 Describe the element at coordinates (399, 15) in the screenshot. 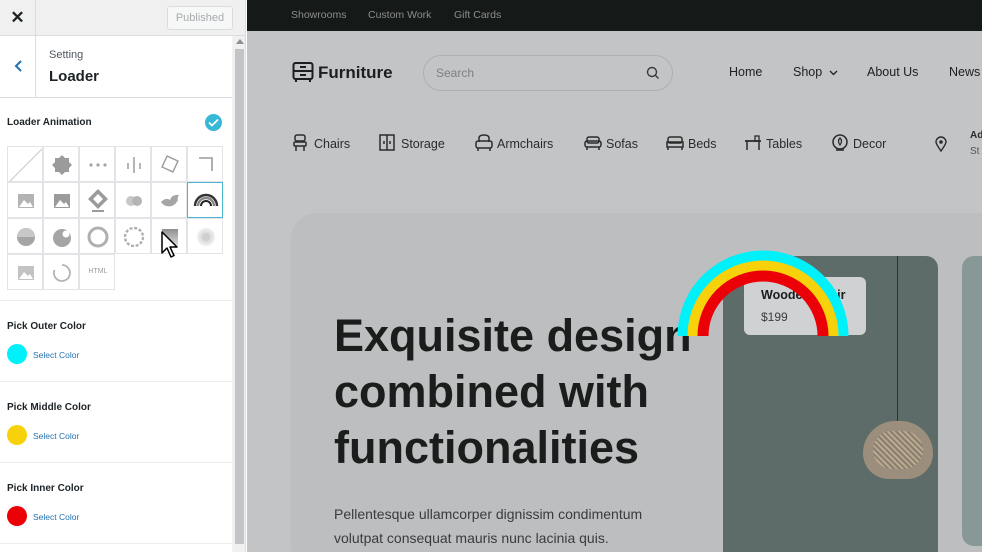

I see `top-link-custom-work: Custom Work` at that location.